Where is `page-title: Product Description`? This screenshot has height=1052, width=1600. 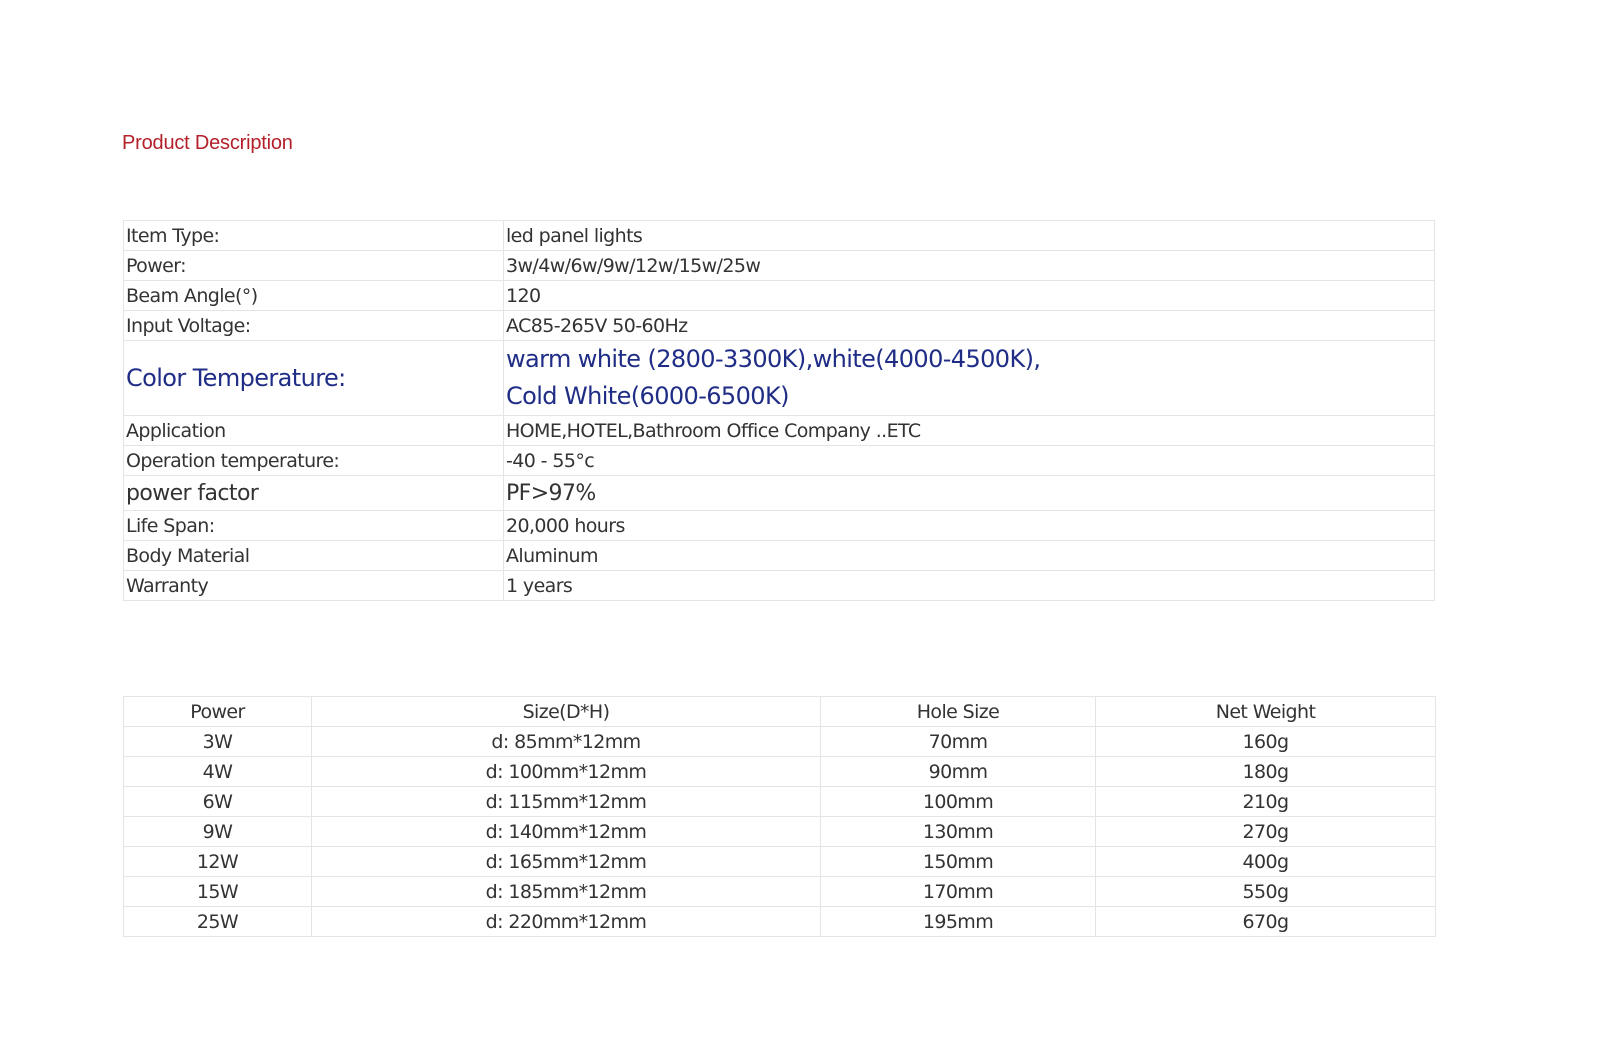
page-title: Product Description is located at coordinates (207, 143).